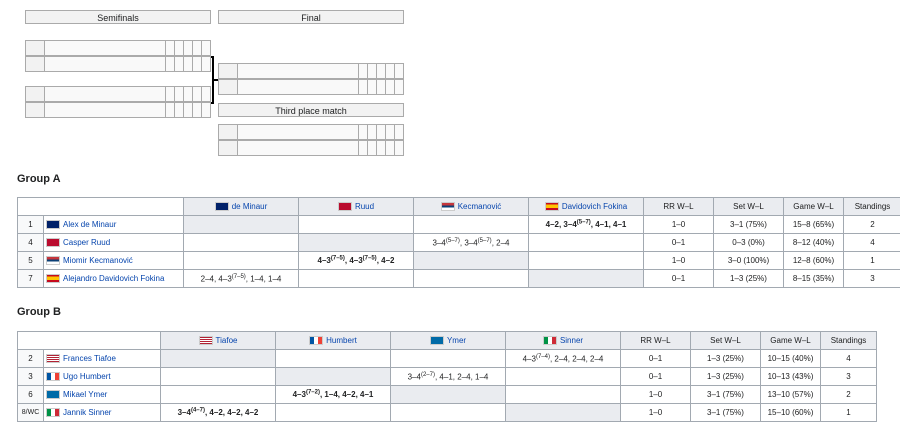 Image resolution: width=900 pixels, height=436 pixels. What do you see at coordinates (333, 340) in the screenshot?
I see `col-header-humbert: Humbert` at bounding box center [333, 340].